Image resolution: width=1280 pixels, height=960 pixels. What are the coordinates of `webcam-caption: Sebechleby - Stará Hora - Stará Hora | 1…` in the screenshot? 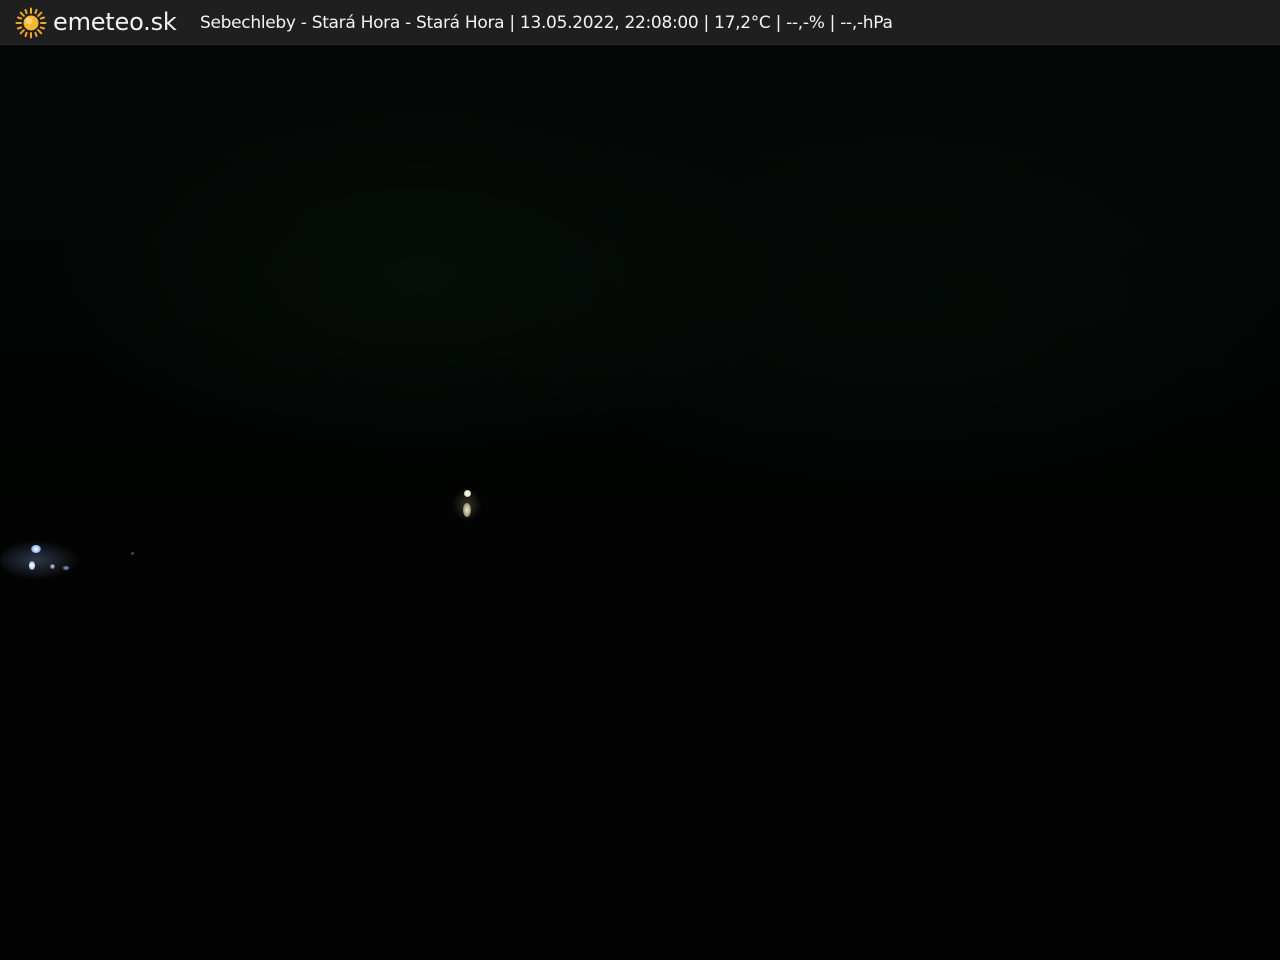 It's located at (546, 23).